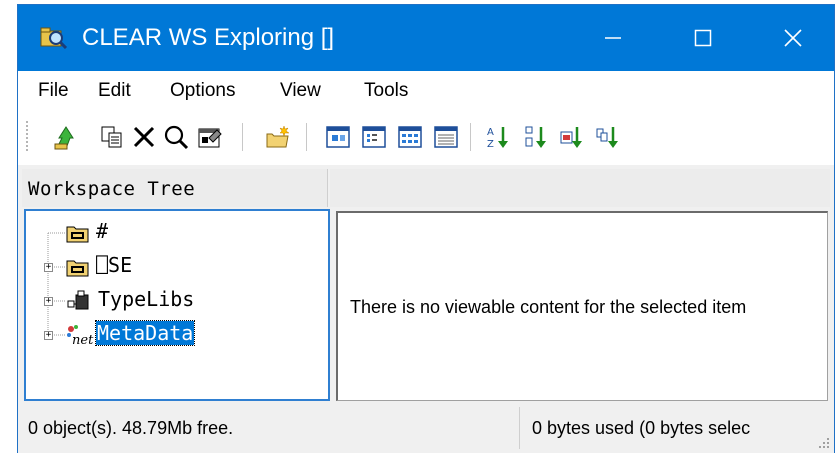 The height and width of the screenshot is (457, 839). Describe the element at coordinates (202, 91) in the screenshot. I see `menu-options: Options` at that location.